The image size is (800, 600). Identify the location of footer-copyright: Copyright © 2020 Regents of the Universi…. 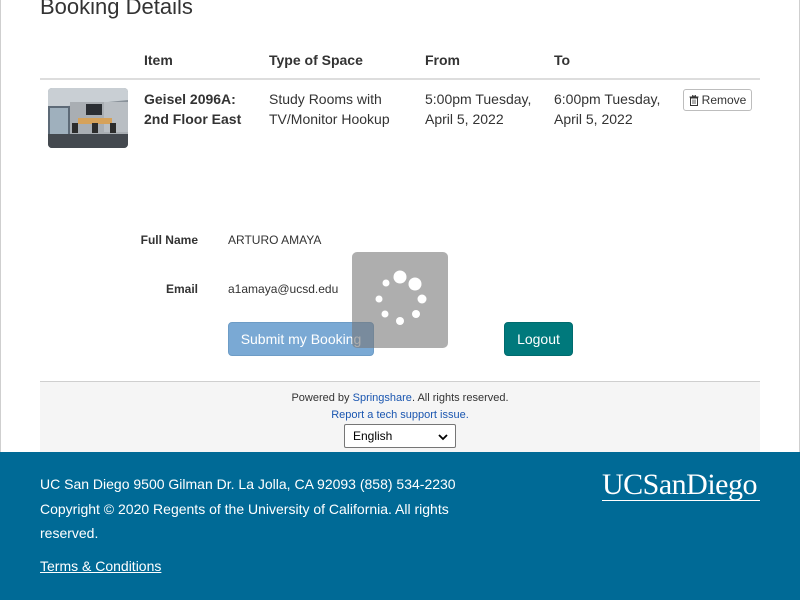
(244, 521).